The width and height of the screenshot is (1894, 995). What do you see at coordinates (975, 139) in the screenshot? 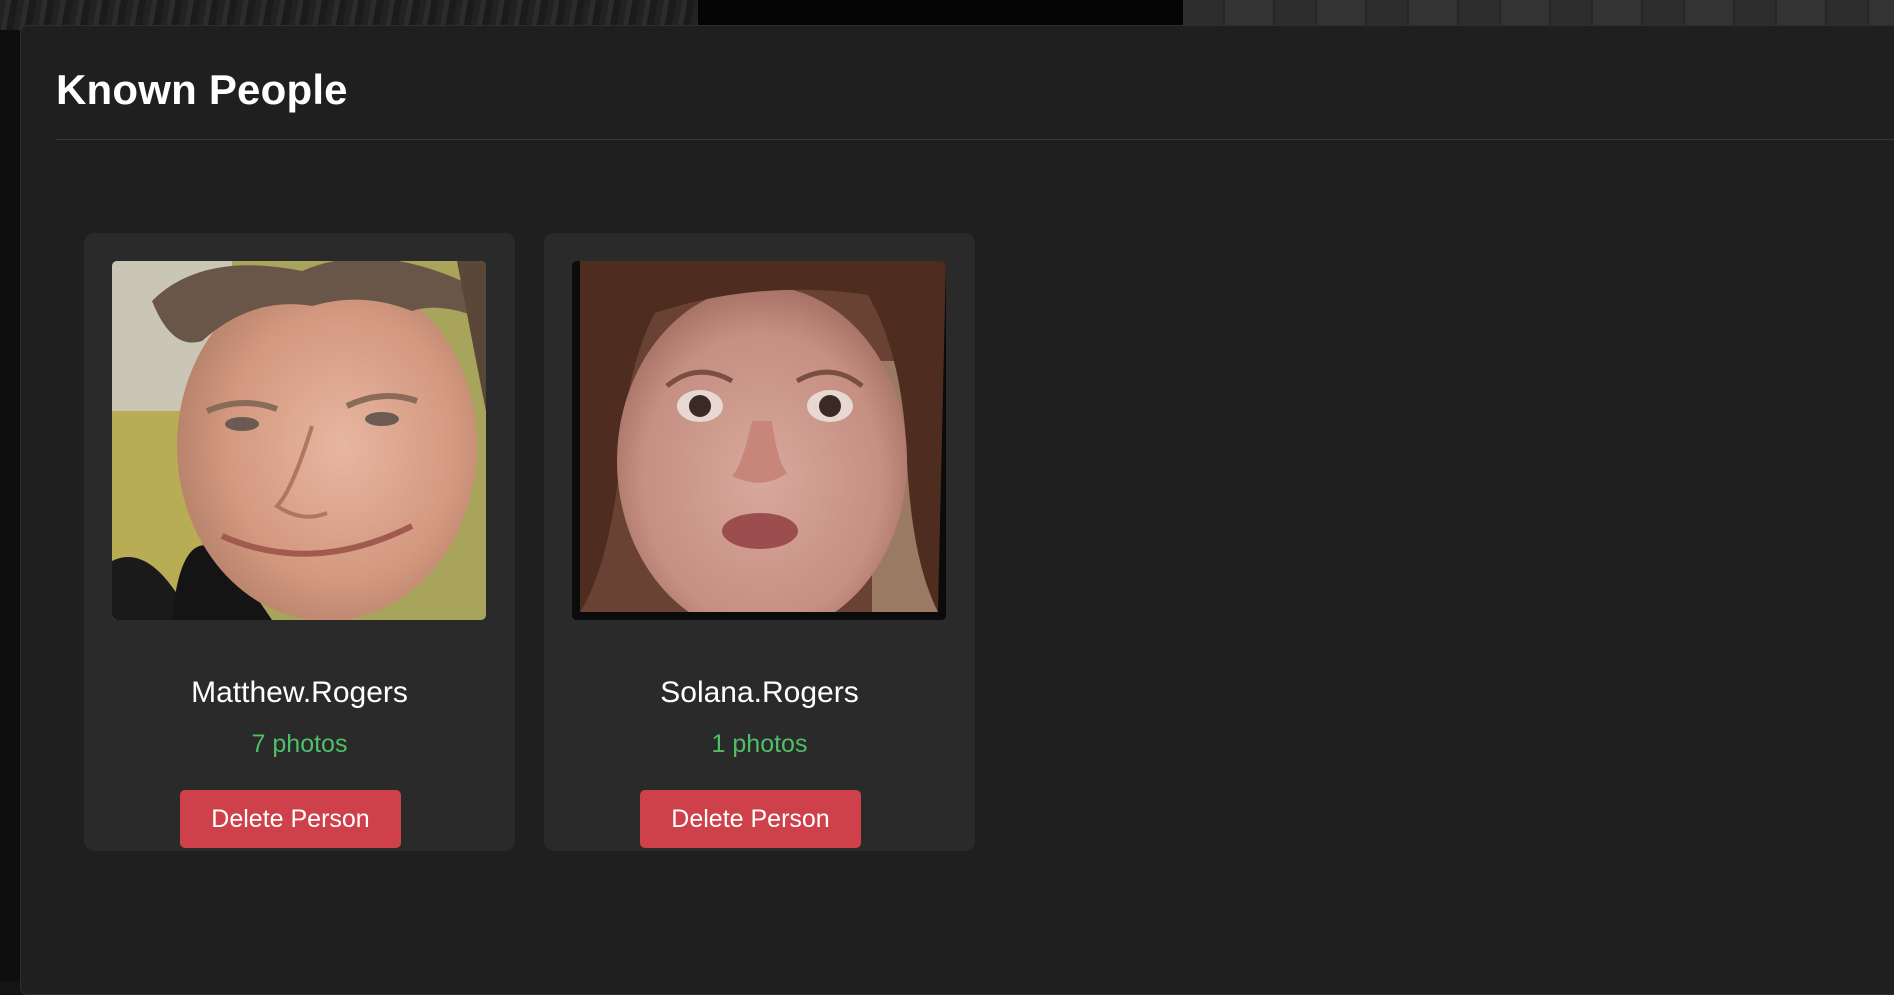
I see `title-divider` at bounding box center [975, 139].